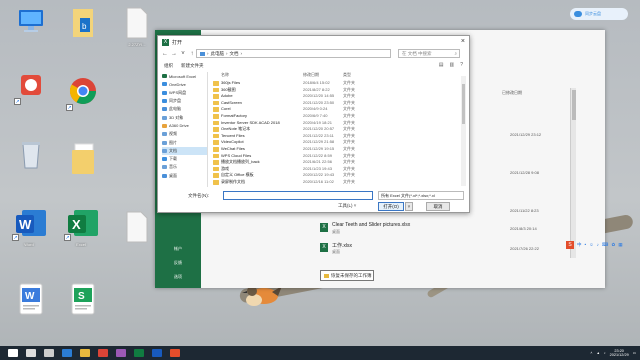 The height and width of the screenshot is (360, 640). What do you see at coordinates (586, 244) in the screenshot?
I see `punctuation-icon: •` at bounding box center [586, 244].